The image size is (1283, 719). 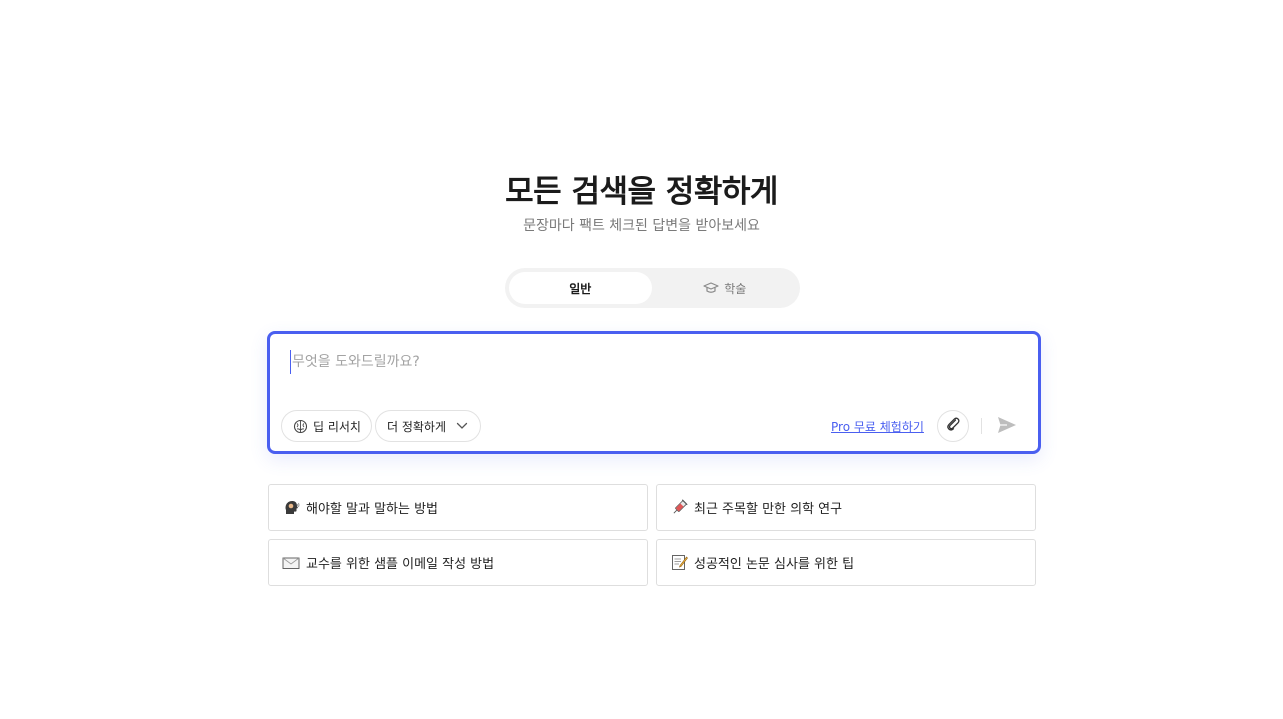 What do you see at coordinates (735, 288) in the screenshot?
I see `tab-academic-label: 학술` at bounding box center [735, 288].